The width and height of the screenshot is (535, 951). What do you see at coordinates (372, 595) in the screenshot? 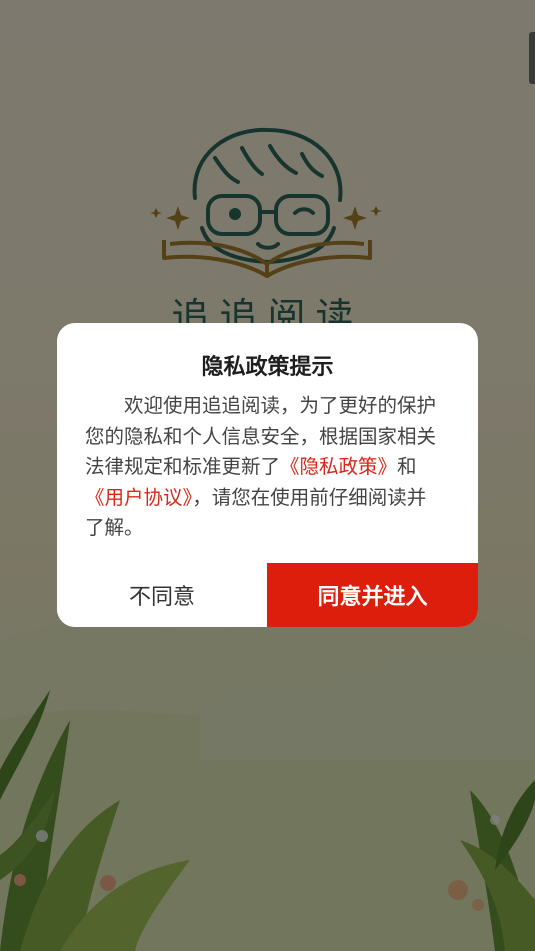
I see `agree-and-enter-button: 同意并进入` at bounding box center [372, 595].